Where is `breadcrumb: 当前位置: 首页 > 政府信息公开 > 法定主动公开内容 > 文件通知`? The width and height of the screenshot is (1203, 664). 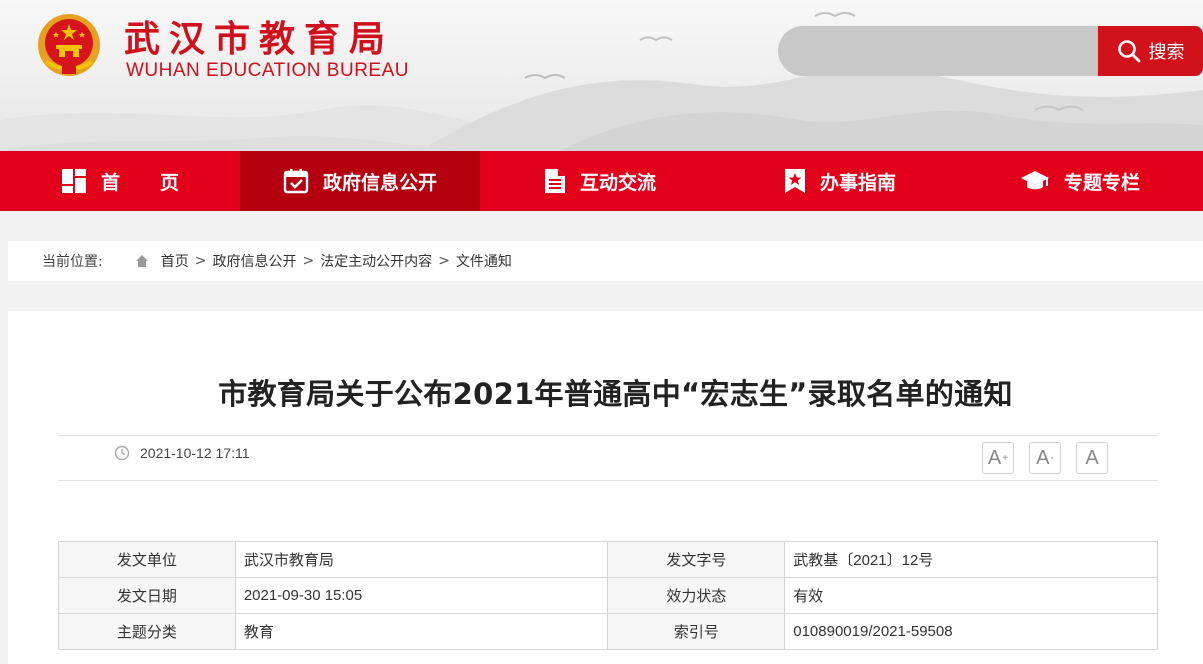 breadcrumb: 当前位置: 首页 > 政府信息公开 > 法定主动公开内容 > 文件通知 is located at coordinates (605, 261).